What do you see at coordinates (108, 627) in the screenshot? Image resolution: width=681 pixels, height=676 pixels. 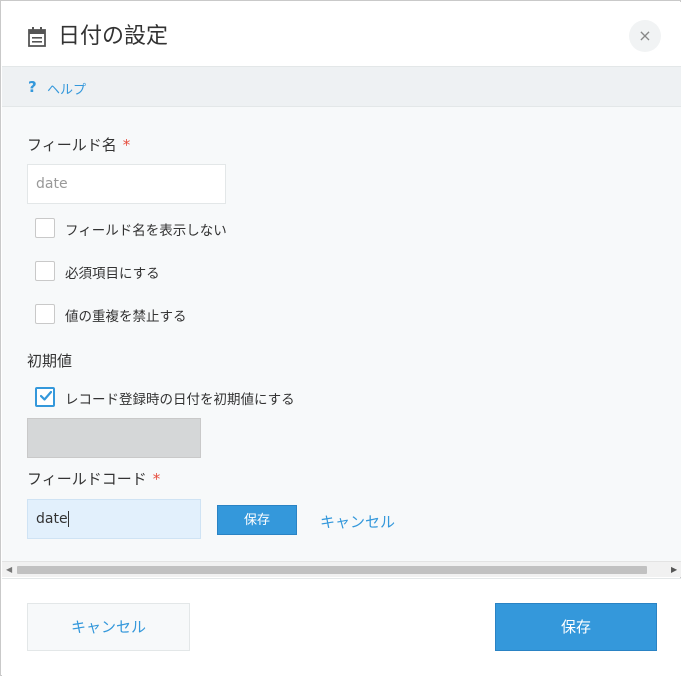 I see `cancel-button: キャンセル` at bounding box center [108, 627].